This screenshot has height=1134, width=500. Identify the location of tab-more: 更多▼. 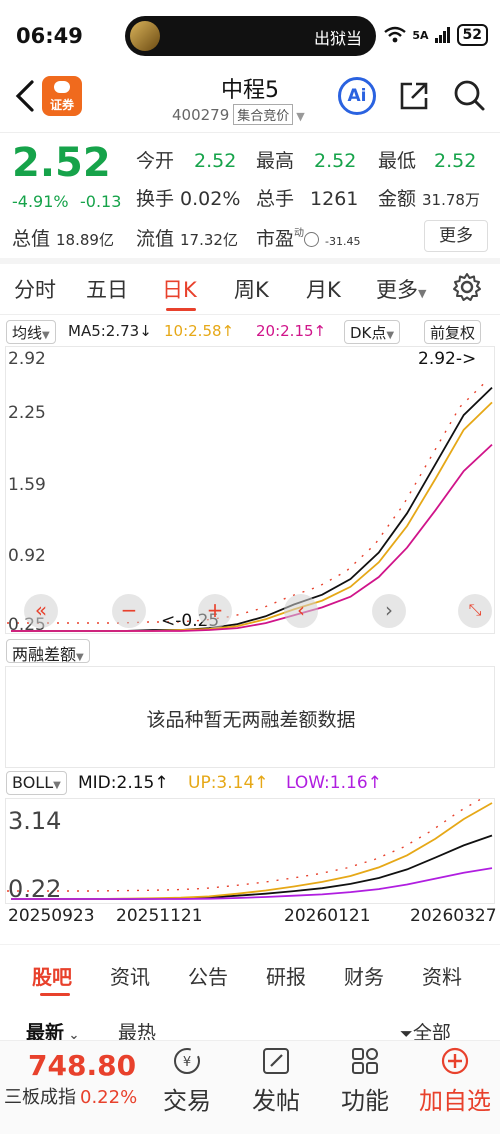
(401, 289).